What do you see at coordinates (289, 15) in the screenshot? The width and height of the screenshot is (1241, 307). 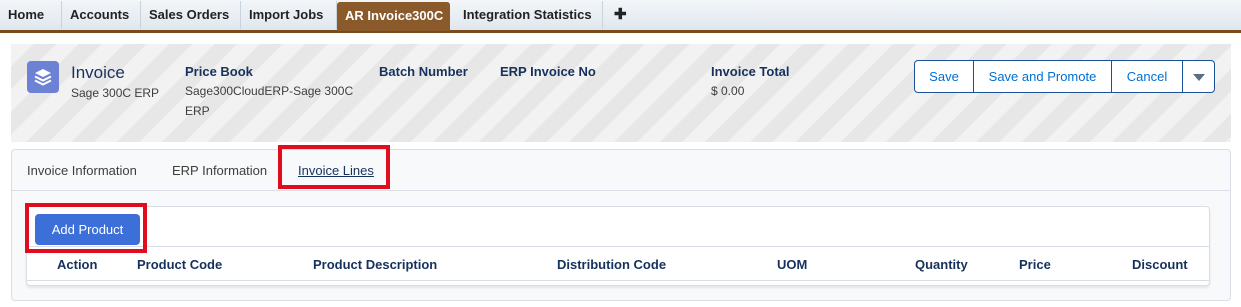 I see `nav-tab-import-jobs: Import Jobs` at bounding box center [289, 15].